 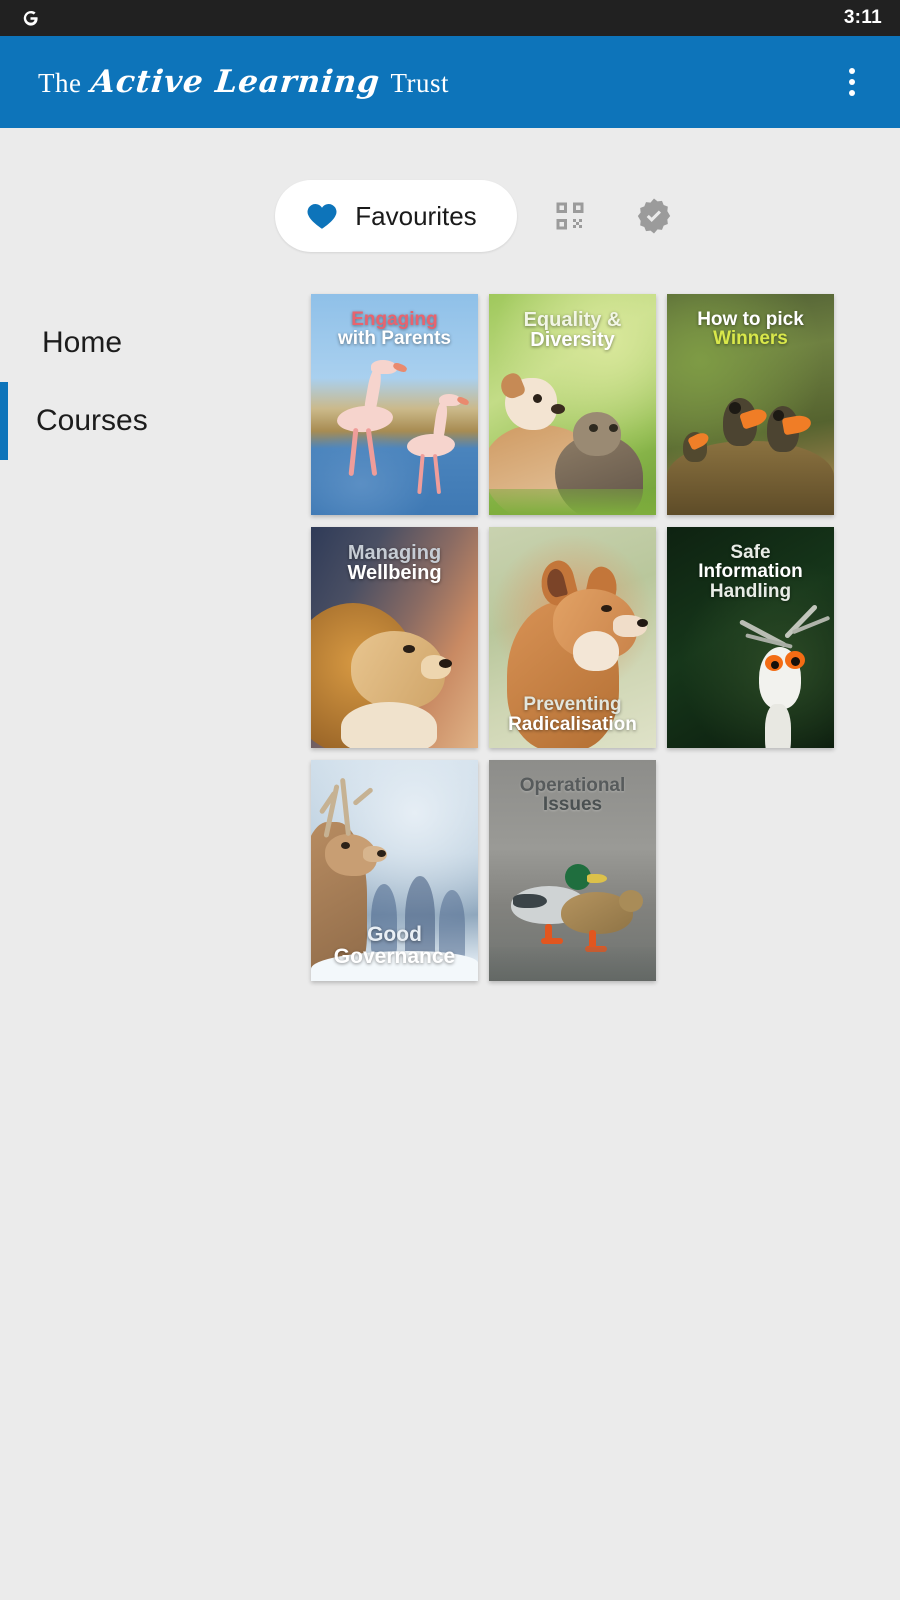 I want to click on course-title-line: Safe, so click(x=750, y=552).